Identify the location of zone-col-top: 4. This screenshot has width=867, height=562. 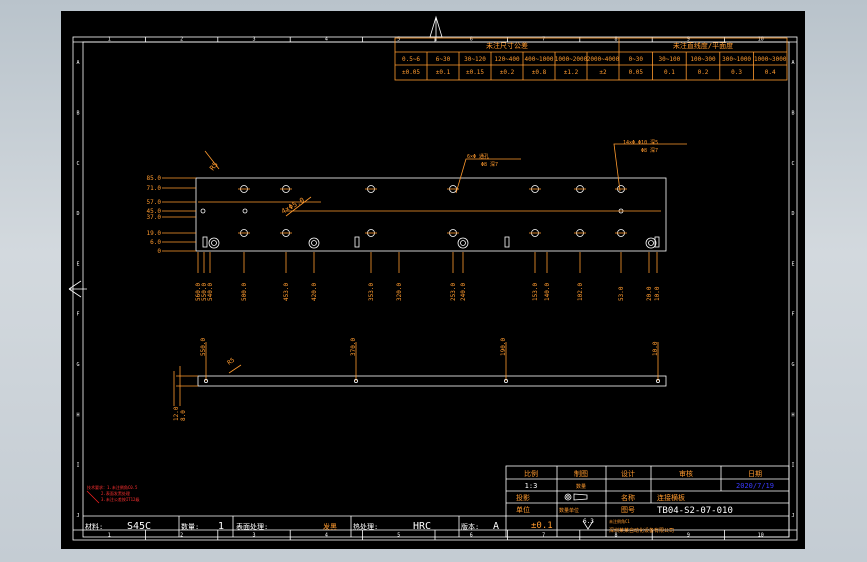
(326, 40).